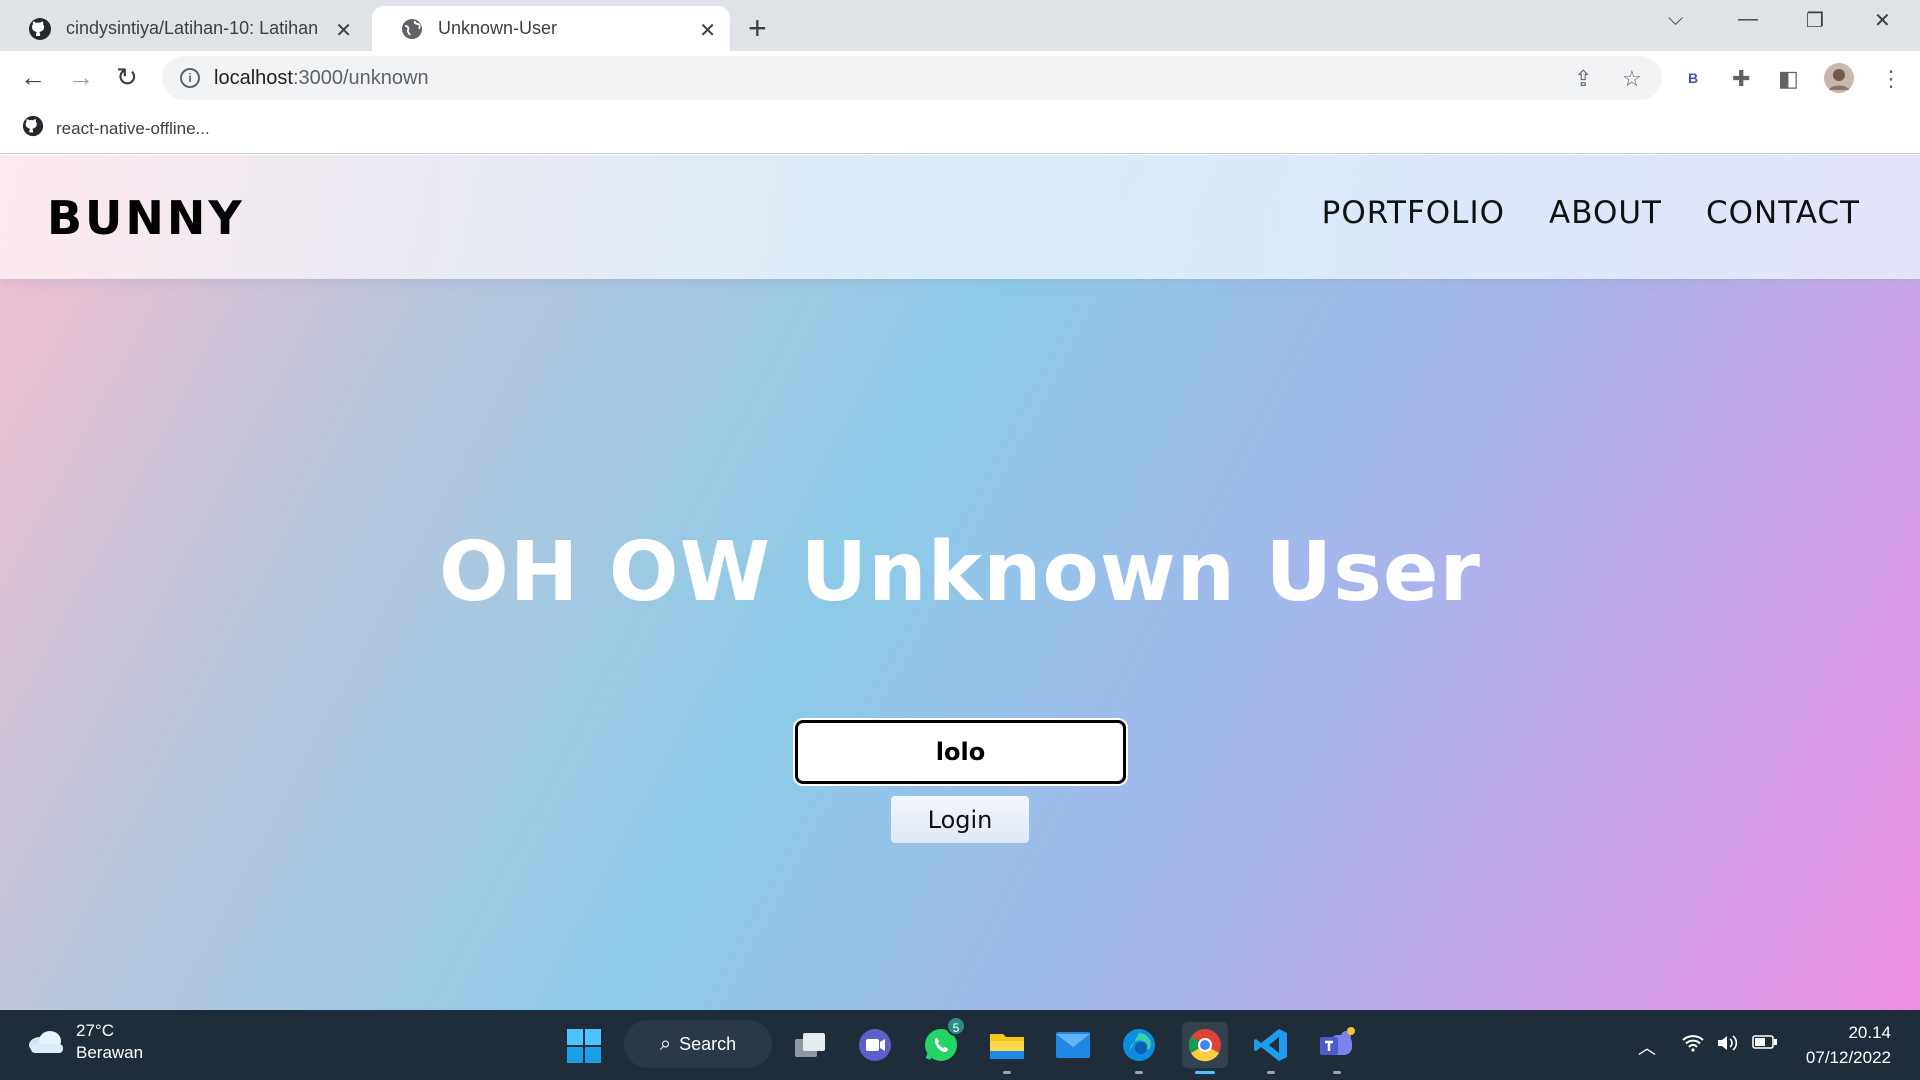 The width and height of the screenshot is (1920, 1080). I want to click on site-nav: PORTFOLIO ABOUT CONTACT, so click(1591, 213).